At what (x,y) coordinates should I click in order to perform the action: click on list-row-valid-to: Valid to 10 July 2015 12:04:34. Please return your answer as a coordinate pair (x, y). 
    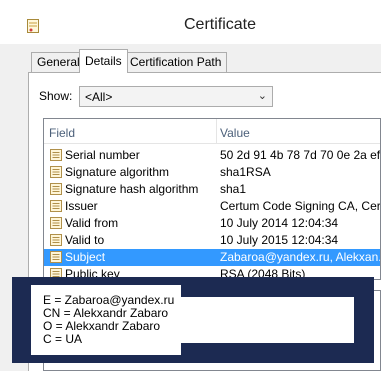
    Looking at the image, I should click on (212, 240).